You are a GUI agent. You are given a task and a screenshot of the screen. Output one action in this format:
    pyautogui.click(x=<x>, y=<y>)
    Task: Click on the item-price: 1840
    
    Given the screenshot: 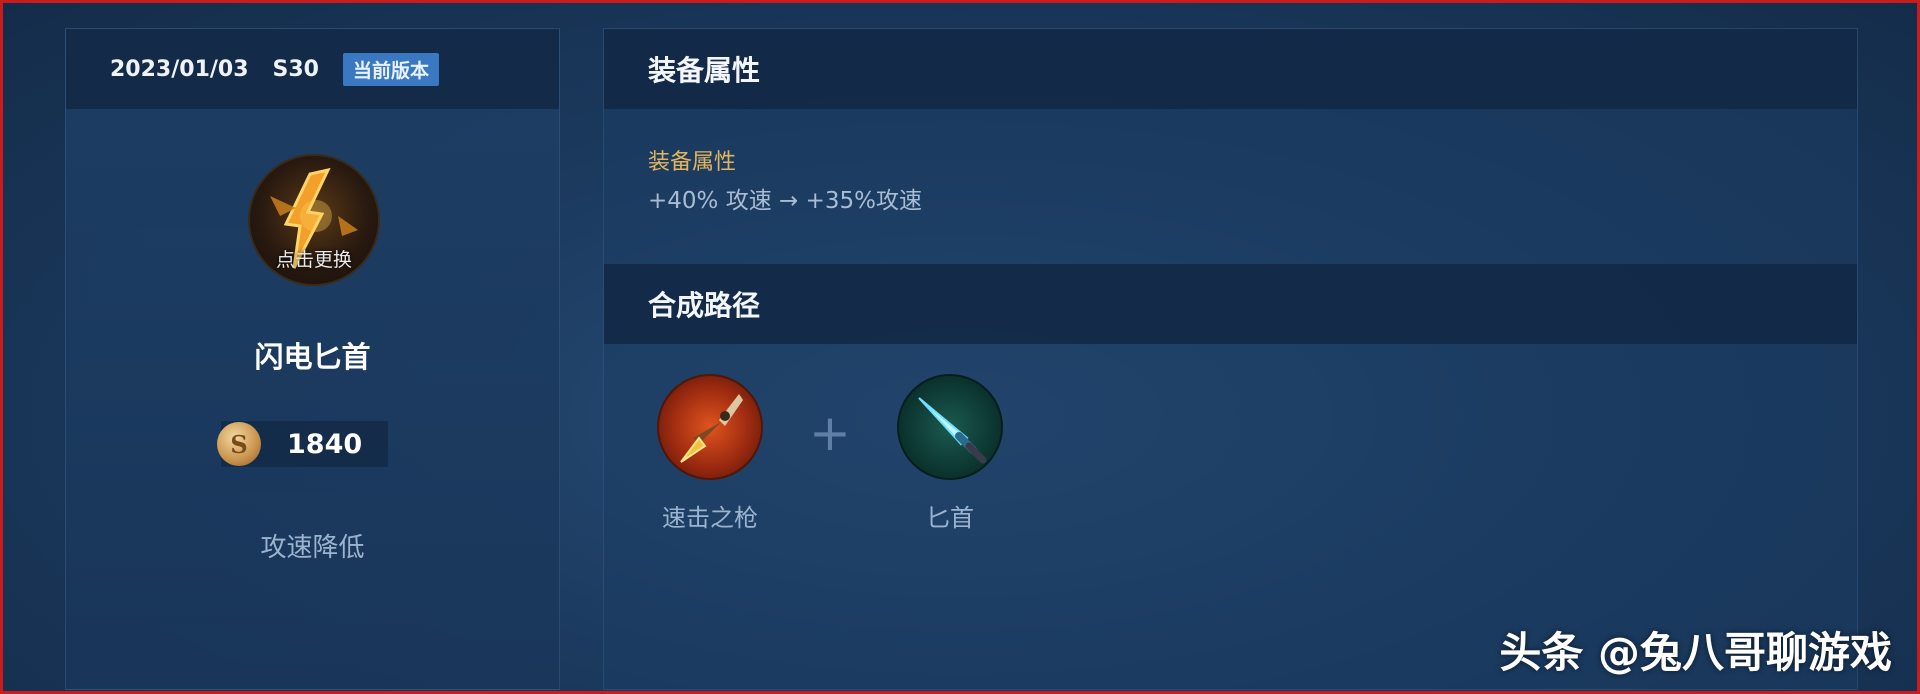 What is the action you would take?
    pyautogui.click(x=325, y=444)
    